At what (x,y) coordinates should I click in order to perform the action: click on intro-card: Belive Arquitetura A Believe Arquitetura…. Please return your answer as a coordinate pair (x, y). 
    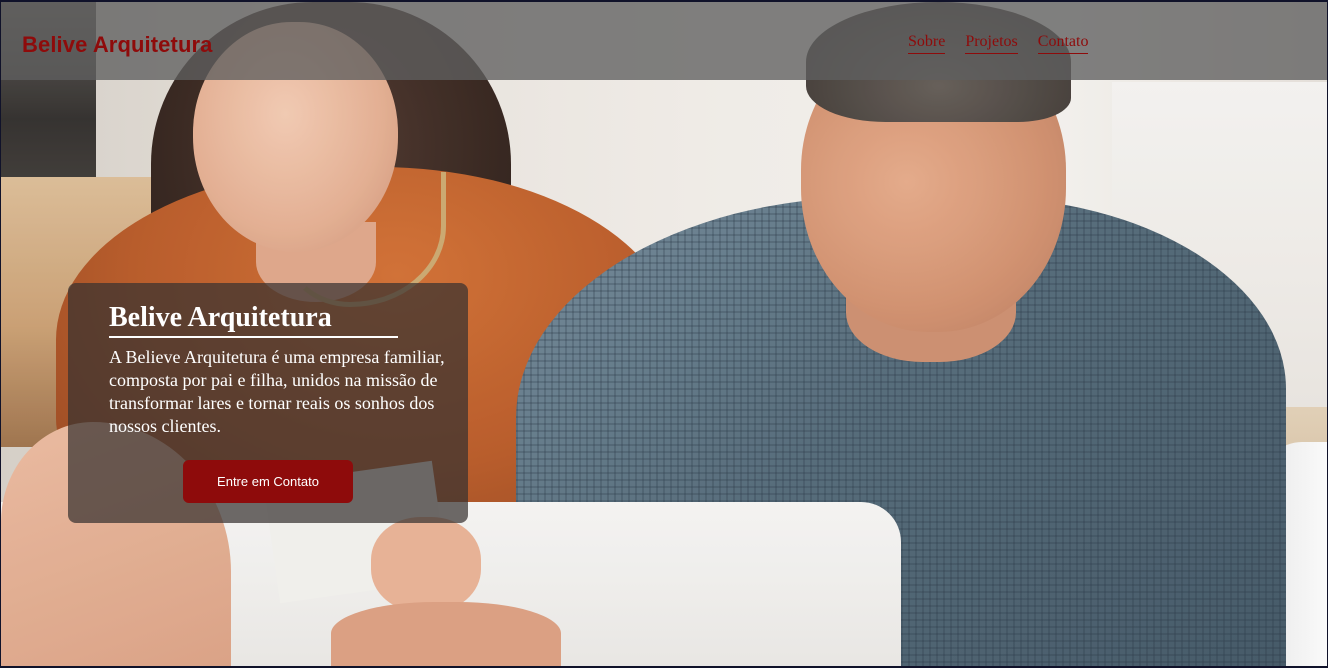
    Looking at the image, I should click on (268, 403).